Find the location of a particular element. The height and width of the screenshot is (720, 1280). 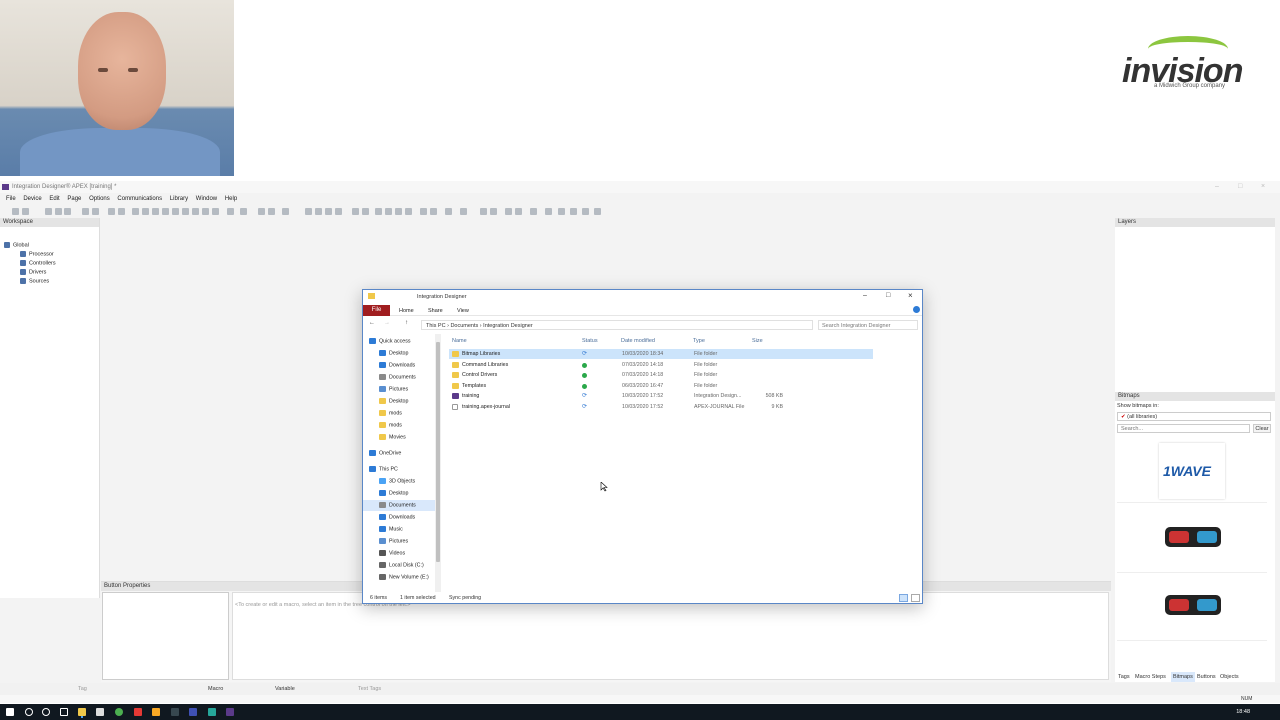

search-icon is located at coordinates (29, 712).